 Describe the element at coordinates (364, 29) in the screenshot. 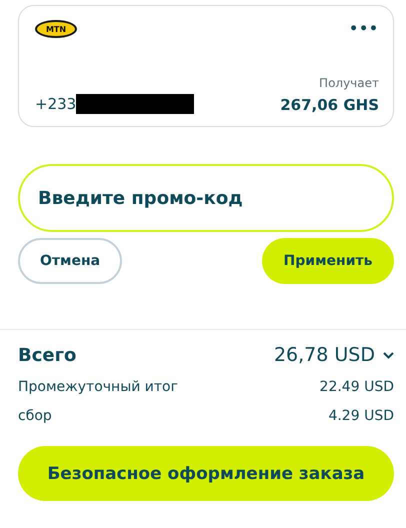

I see `more-menu-button: •••` at that location.